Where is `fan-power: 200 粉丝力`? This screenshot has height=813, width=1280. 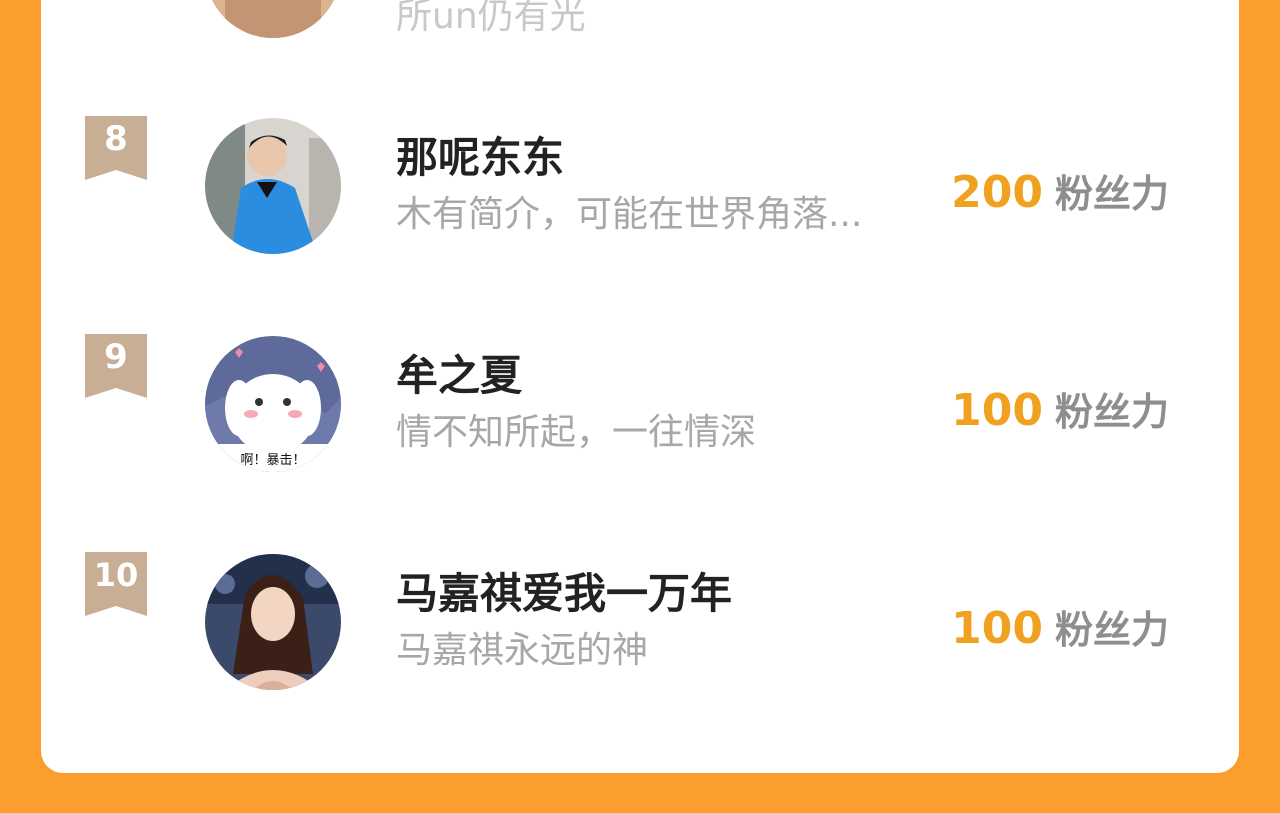
fan-power: 200 粉丝力 is located at coordinates (1060, 197).